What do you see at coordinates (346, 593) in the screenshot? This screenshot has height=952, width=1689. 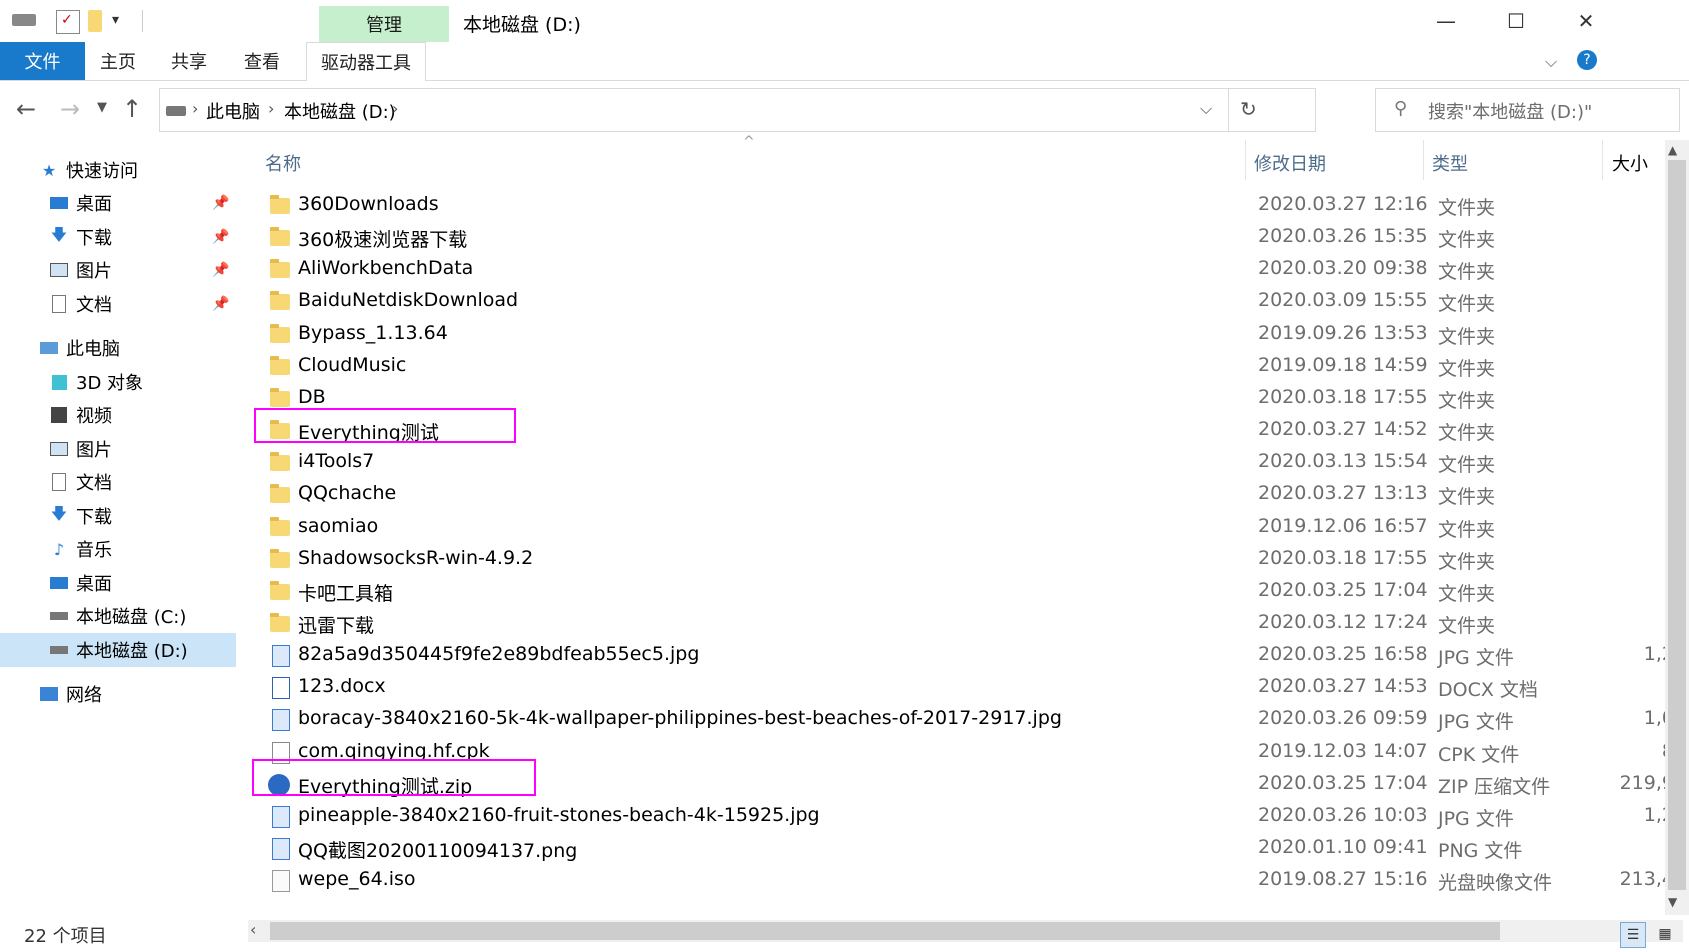 I see `file-name: 卡吧工具箱` at bounding box center [346, 593].